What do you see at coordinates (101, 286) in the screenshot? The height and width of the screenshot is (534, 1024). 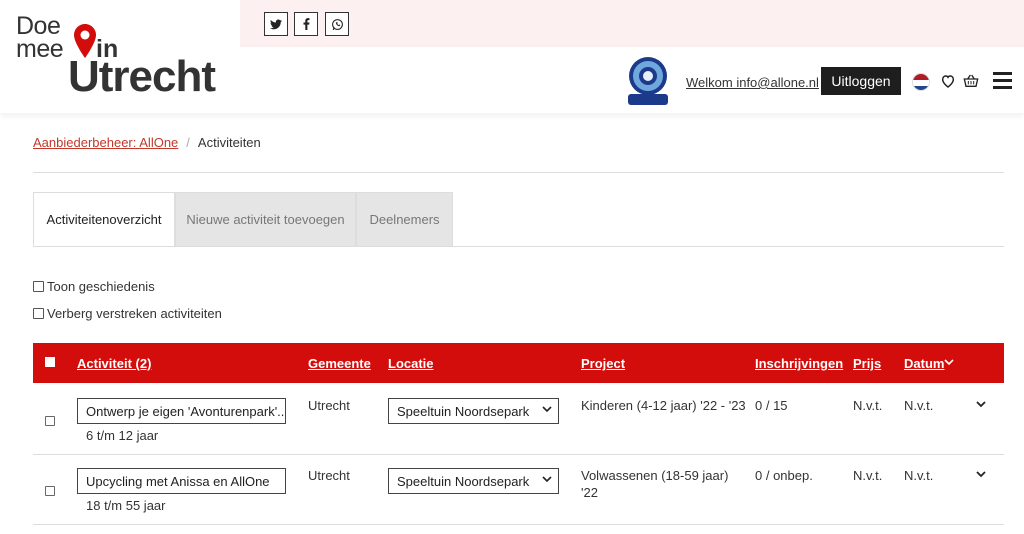 I see `show-history-label: Toon geschiedenis` at bounding box center [101, 286].